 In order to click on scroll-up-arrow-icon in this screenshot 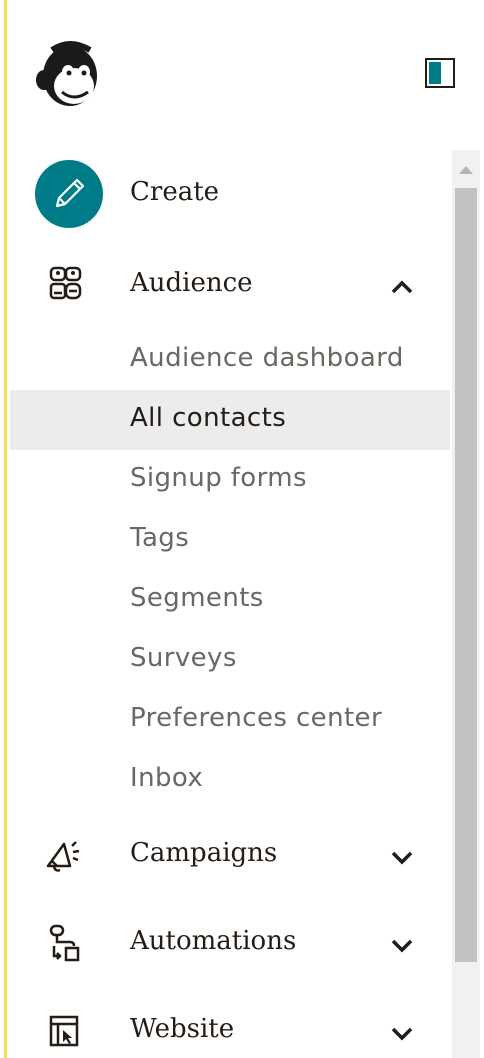, I will do `click(466, 170)`.